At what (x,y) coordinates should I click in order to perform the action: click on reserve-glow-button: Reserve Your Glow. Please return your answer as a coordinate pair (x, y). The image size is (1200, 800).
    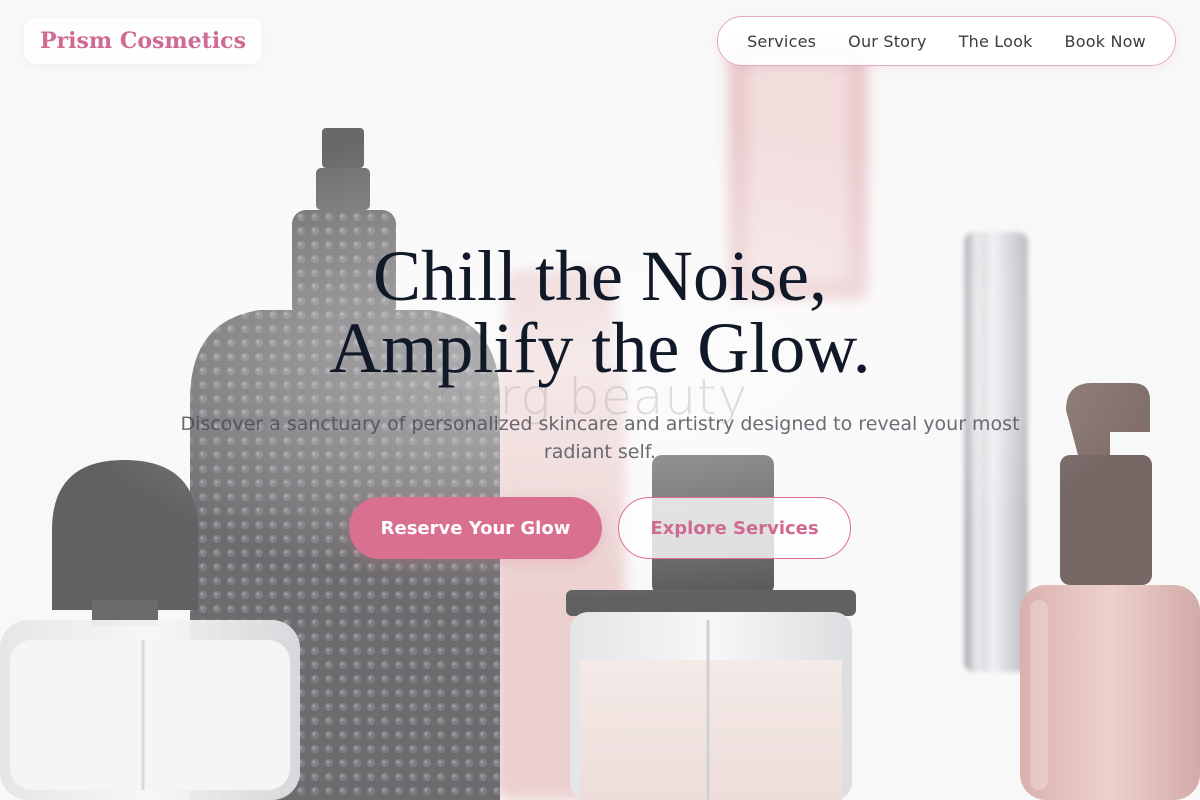
    Looking at the image, I should click on (475, 528).